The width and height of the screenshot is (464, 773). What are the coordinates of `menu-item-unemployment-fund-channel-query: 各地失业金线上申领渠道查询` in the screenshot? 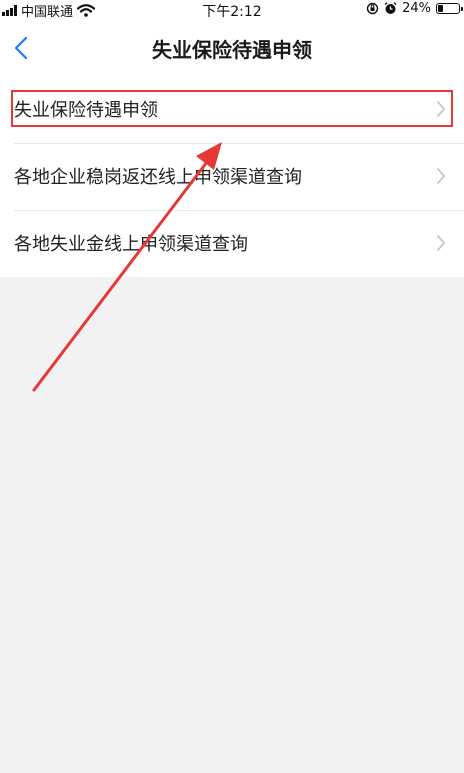 It's located at (232, 243).